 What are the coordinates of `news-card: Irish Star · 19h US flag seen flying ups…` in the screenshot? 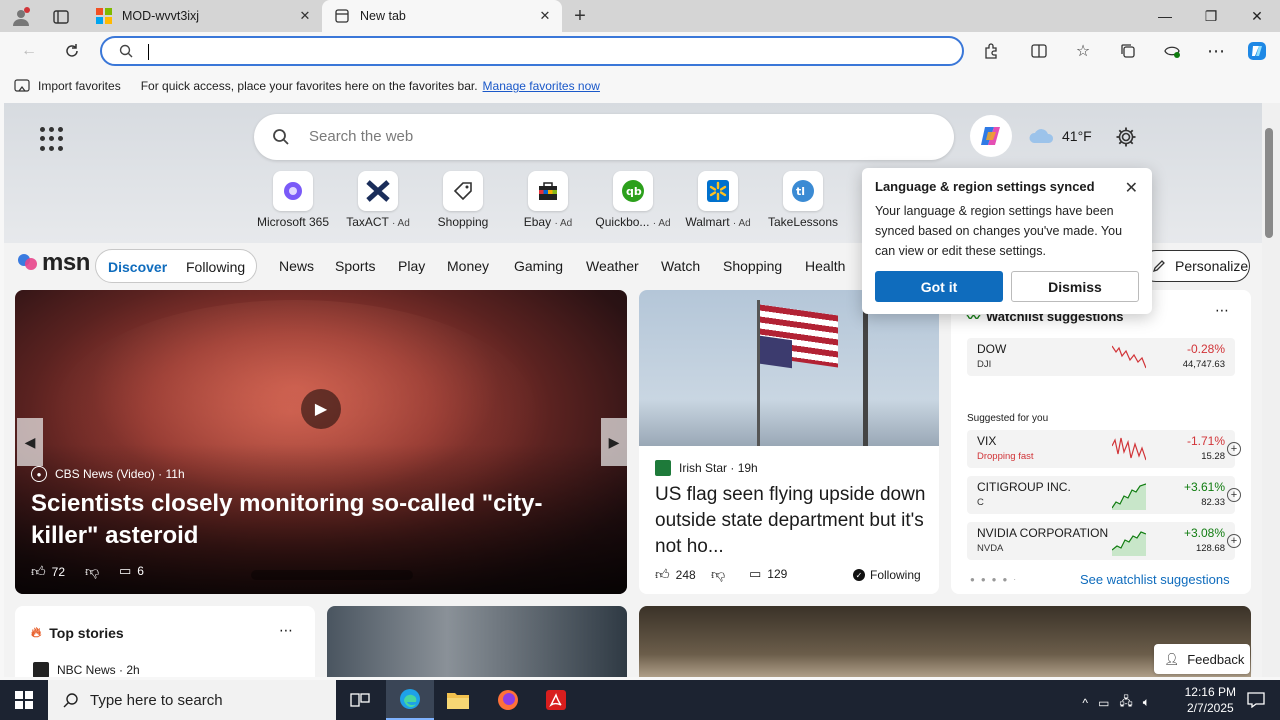 It's located at (789, 442).